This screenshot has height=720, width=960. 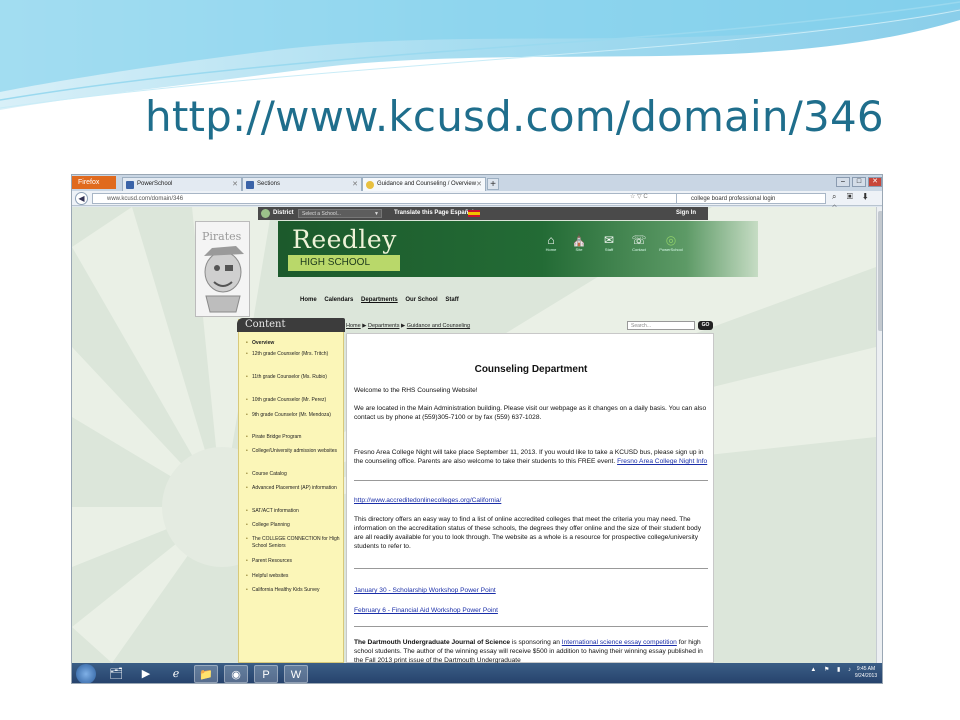 I want to click on page-scrollbar, so click(x=879, y=435).